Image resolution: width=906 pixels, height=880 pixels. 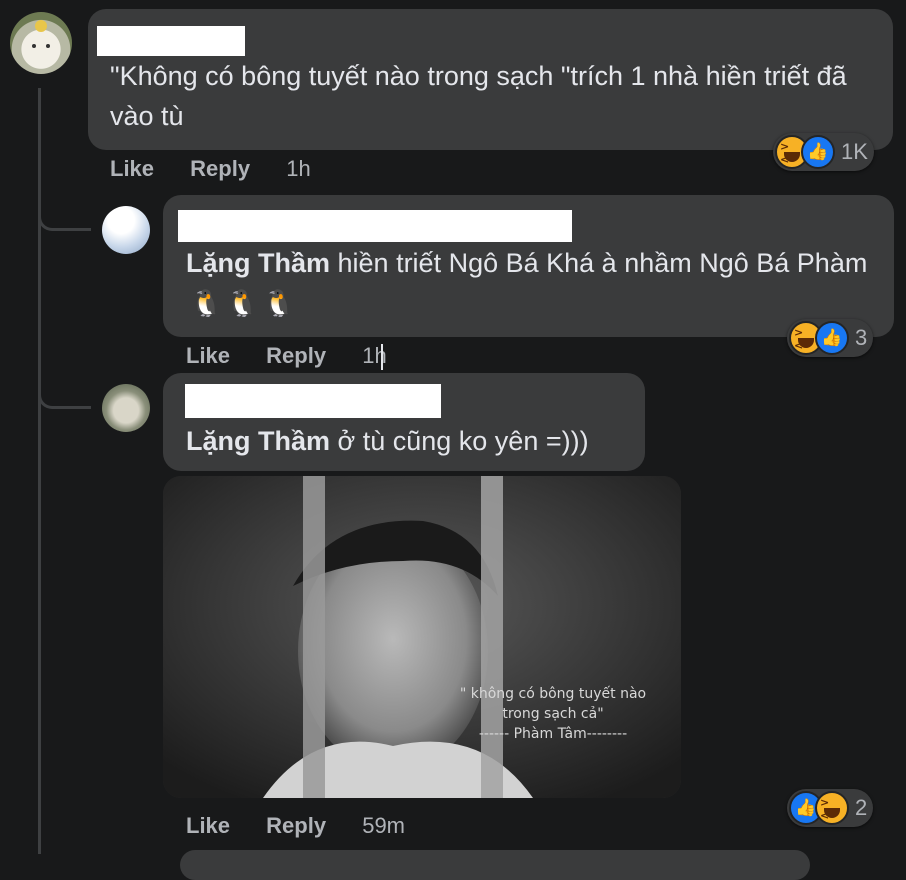 I want to click on reaction-count: 1K, so click(x=854, y=151).